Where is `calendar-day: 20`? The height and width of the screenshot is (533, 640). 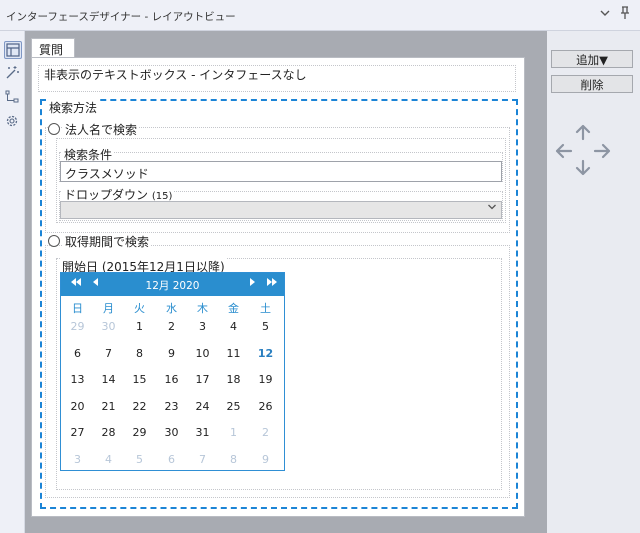 calendar-day: 20 is located at coordinates (77, 406).